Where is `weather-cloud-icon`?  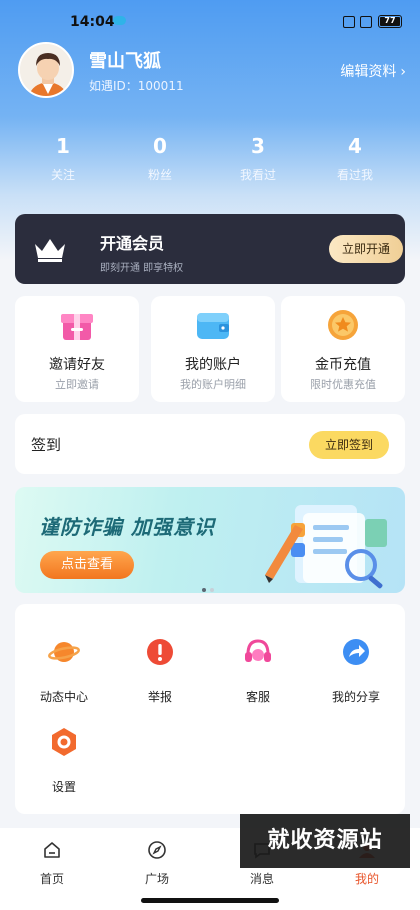 weather-cloud-icon is located at coordinates (119, 20).